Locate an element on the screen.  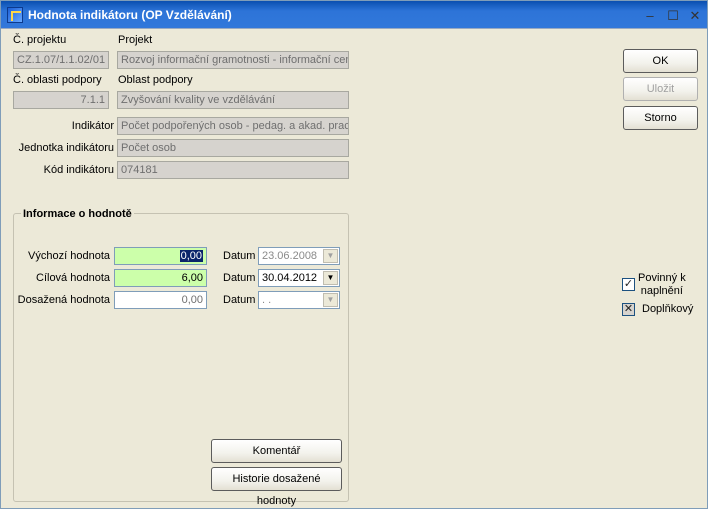
cislo-oblasti-field: 7.1.1 is located at coordinates (61, 100).